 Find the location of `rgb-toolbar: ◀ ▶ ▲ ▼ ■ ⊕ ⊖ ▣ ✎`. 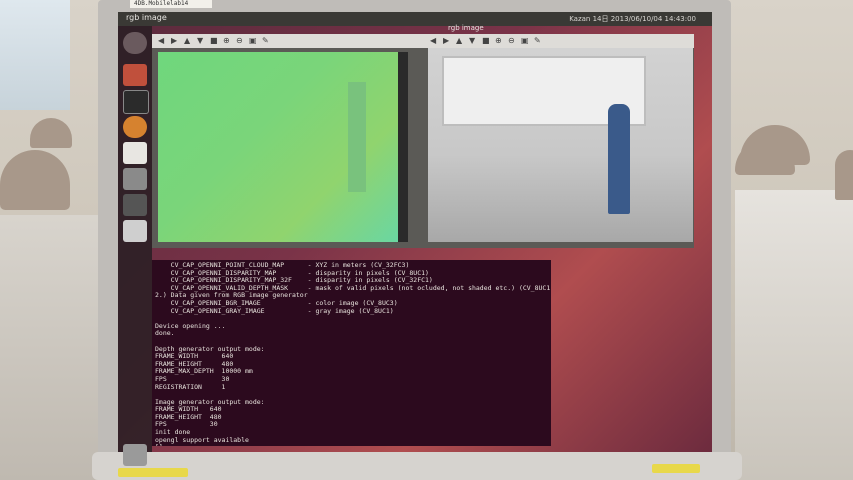

rgb-toolbar: ◀ ▶ ▲ ▼ ■ ⊕ ⊖ ▣ ✎ is located at coordinates (559, 41).